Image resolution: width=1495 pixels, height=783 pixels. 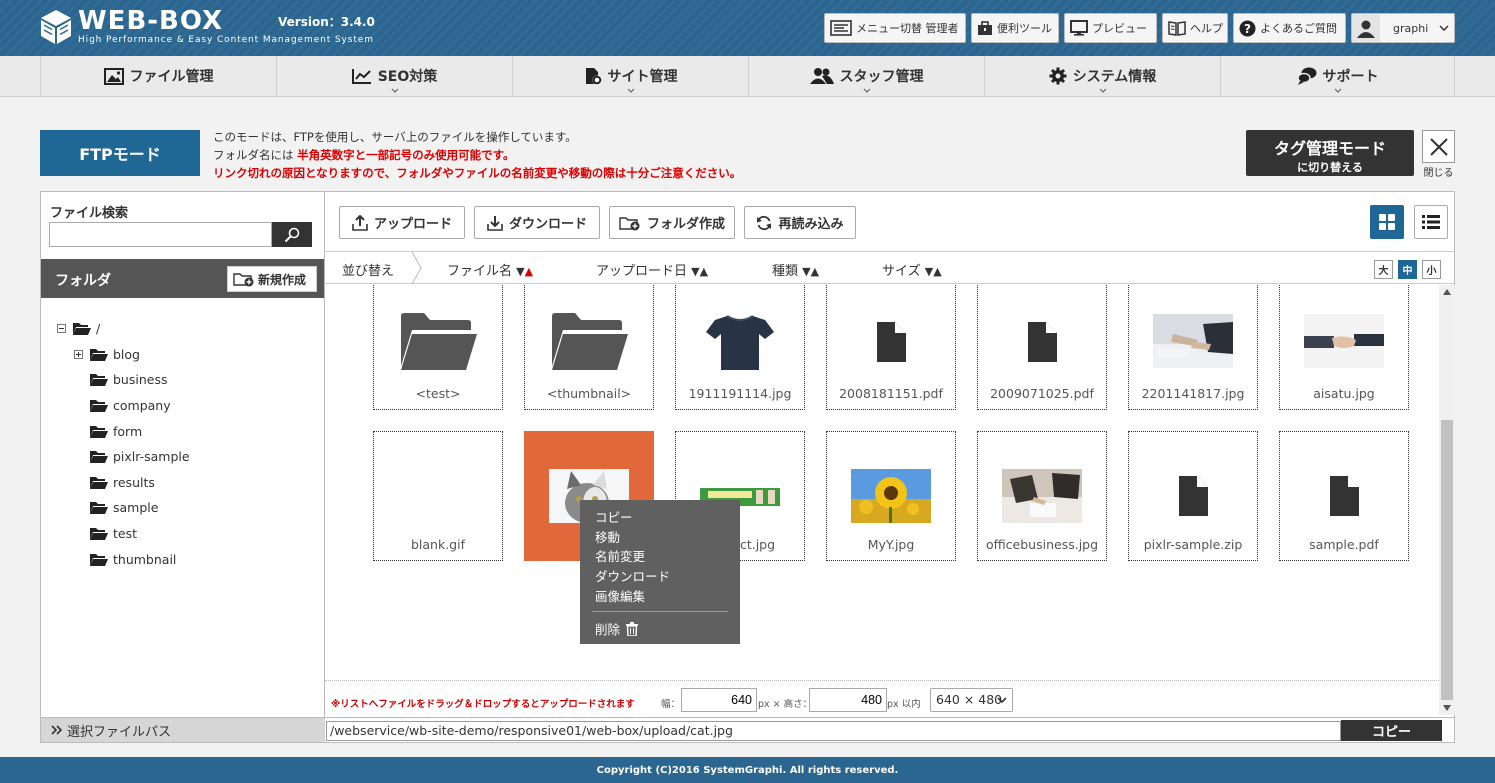 What do you see at coordinates (1330, 153) in the screenshot?
I see `tag-mode-switch-button: タグ管理モード に切り替える` at bounding box center [1330, 153].